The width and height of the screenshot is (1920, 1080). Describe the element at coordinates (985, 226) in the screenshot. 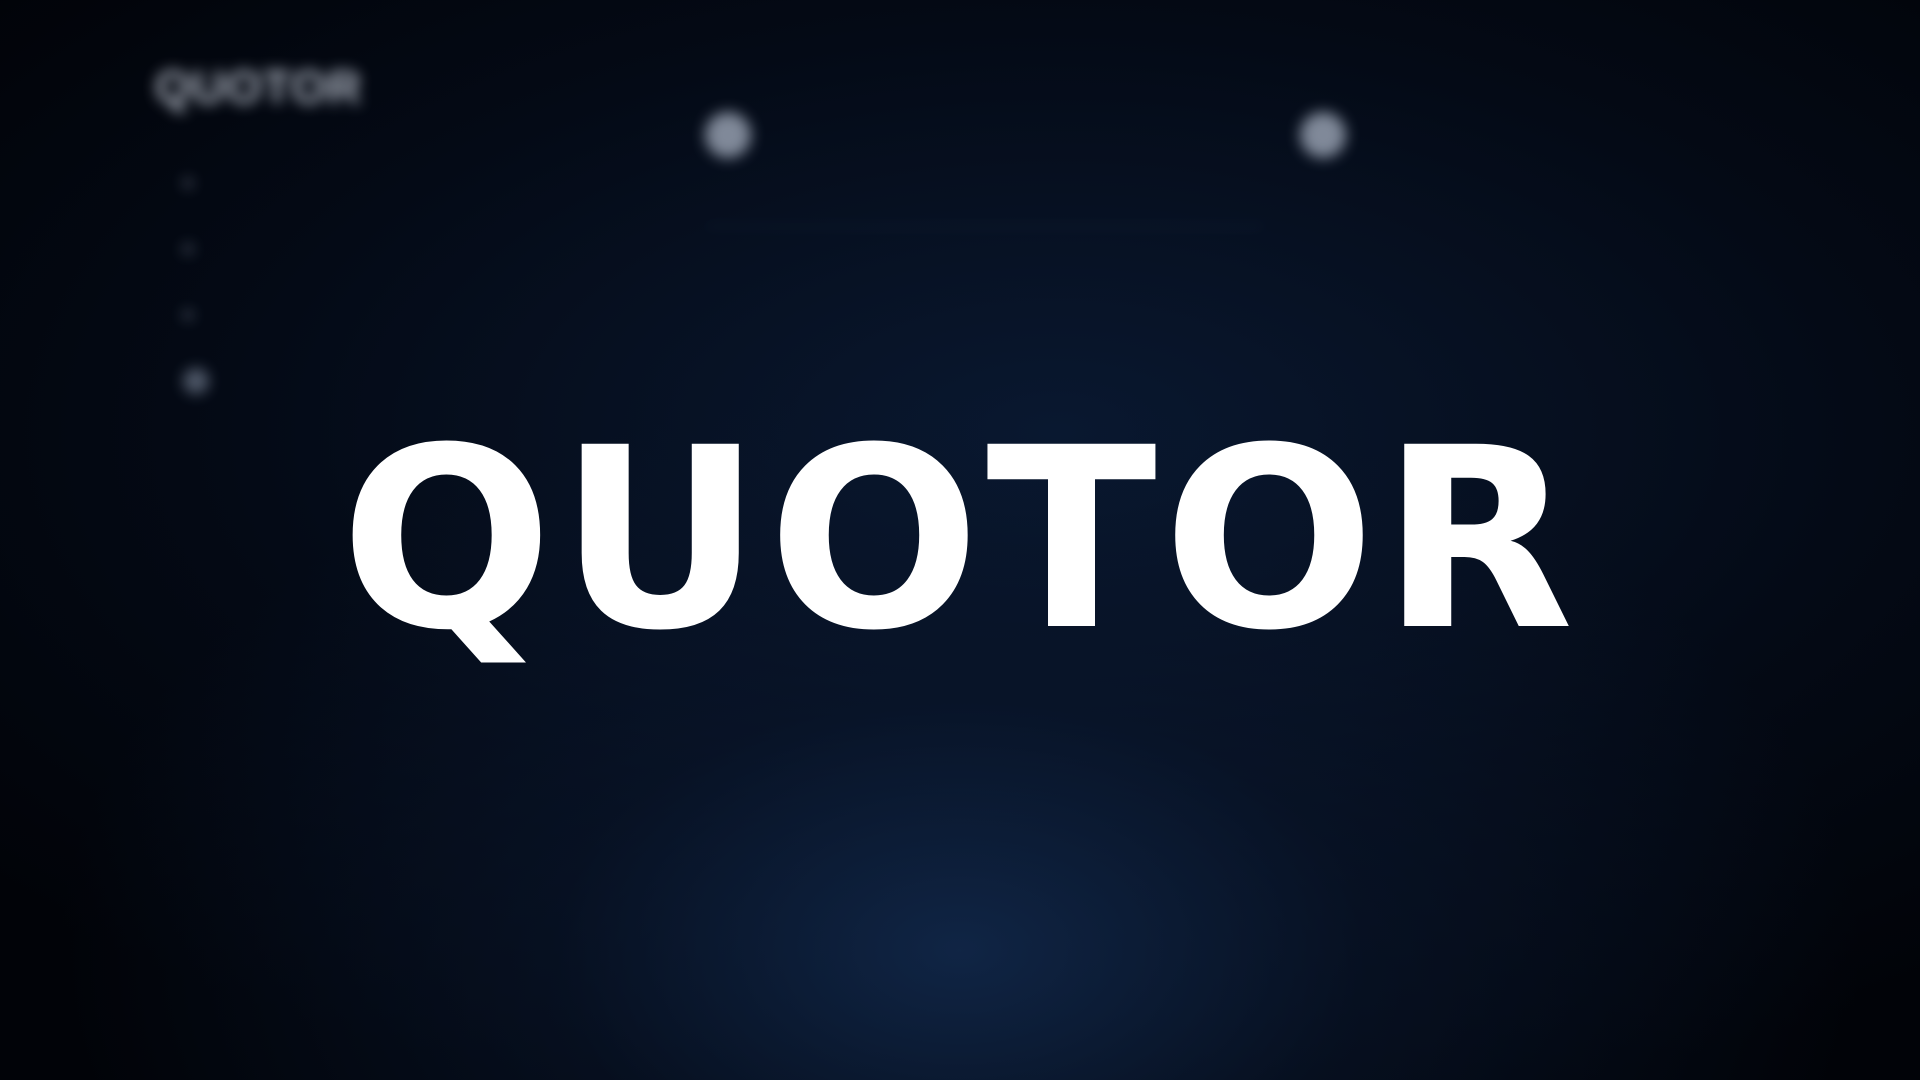

I see `divider` at that location.